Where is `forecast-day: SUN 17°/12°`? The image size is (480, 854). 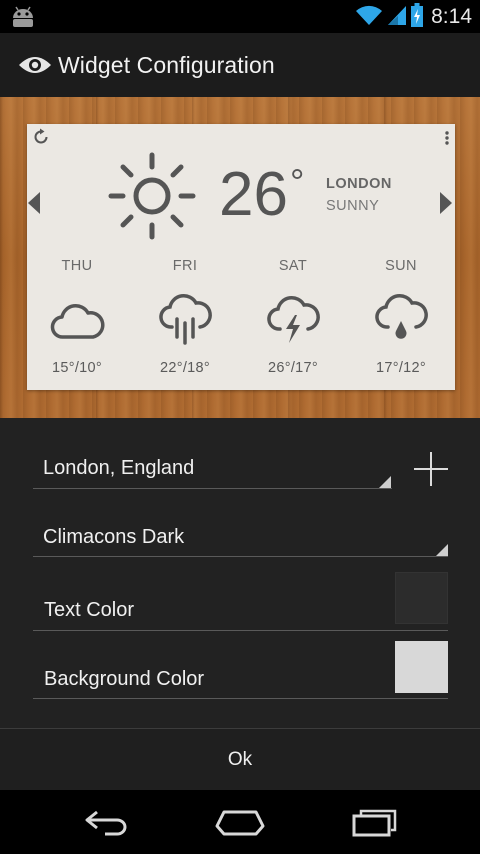
forecast-day: SUN 17°/12° is located at coordinates (401, 317).